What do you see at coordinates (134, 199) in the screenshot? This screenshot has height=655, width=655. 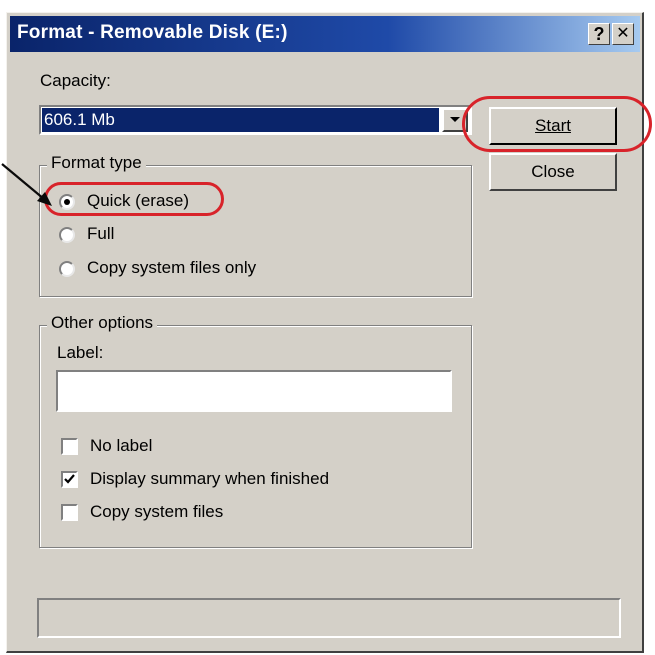 I see `quick-erase-highlight` at bounding box center [134, 199].